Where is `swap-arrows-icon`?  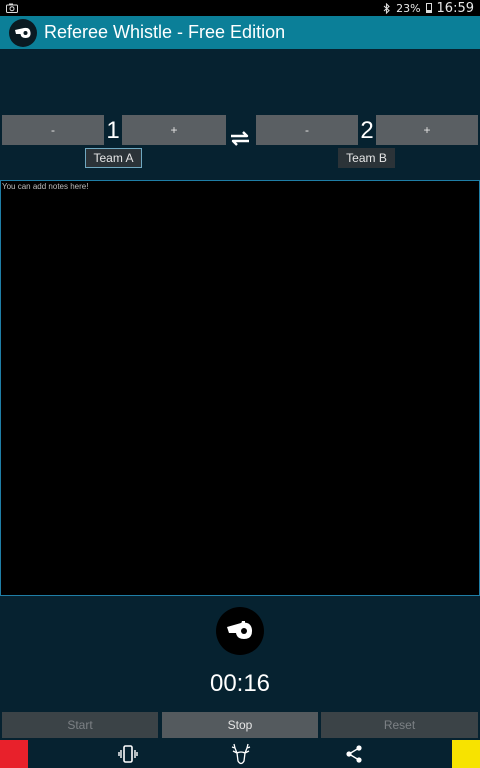 swap-arrows-icon is located at coordinates (240, 138).